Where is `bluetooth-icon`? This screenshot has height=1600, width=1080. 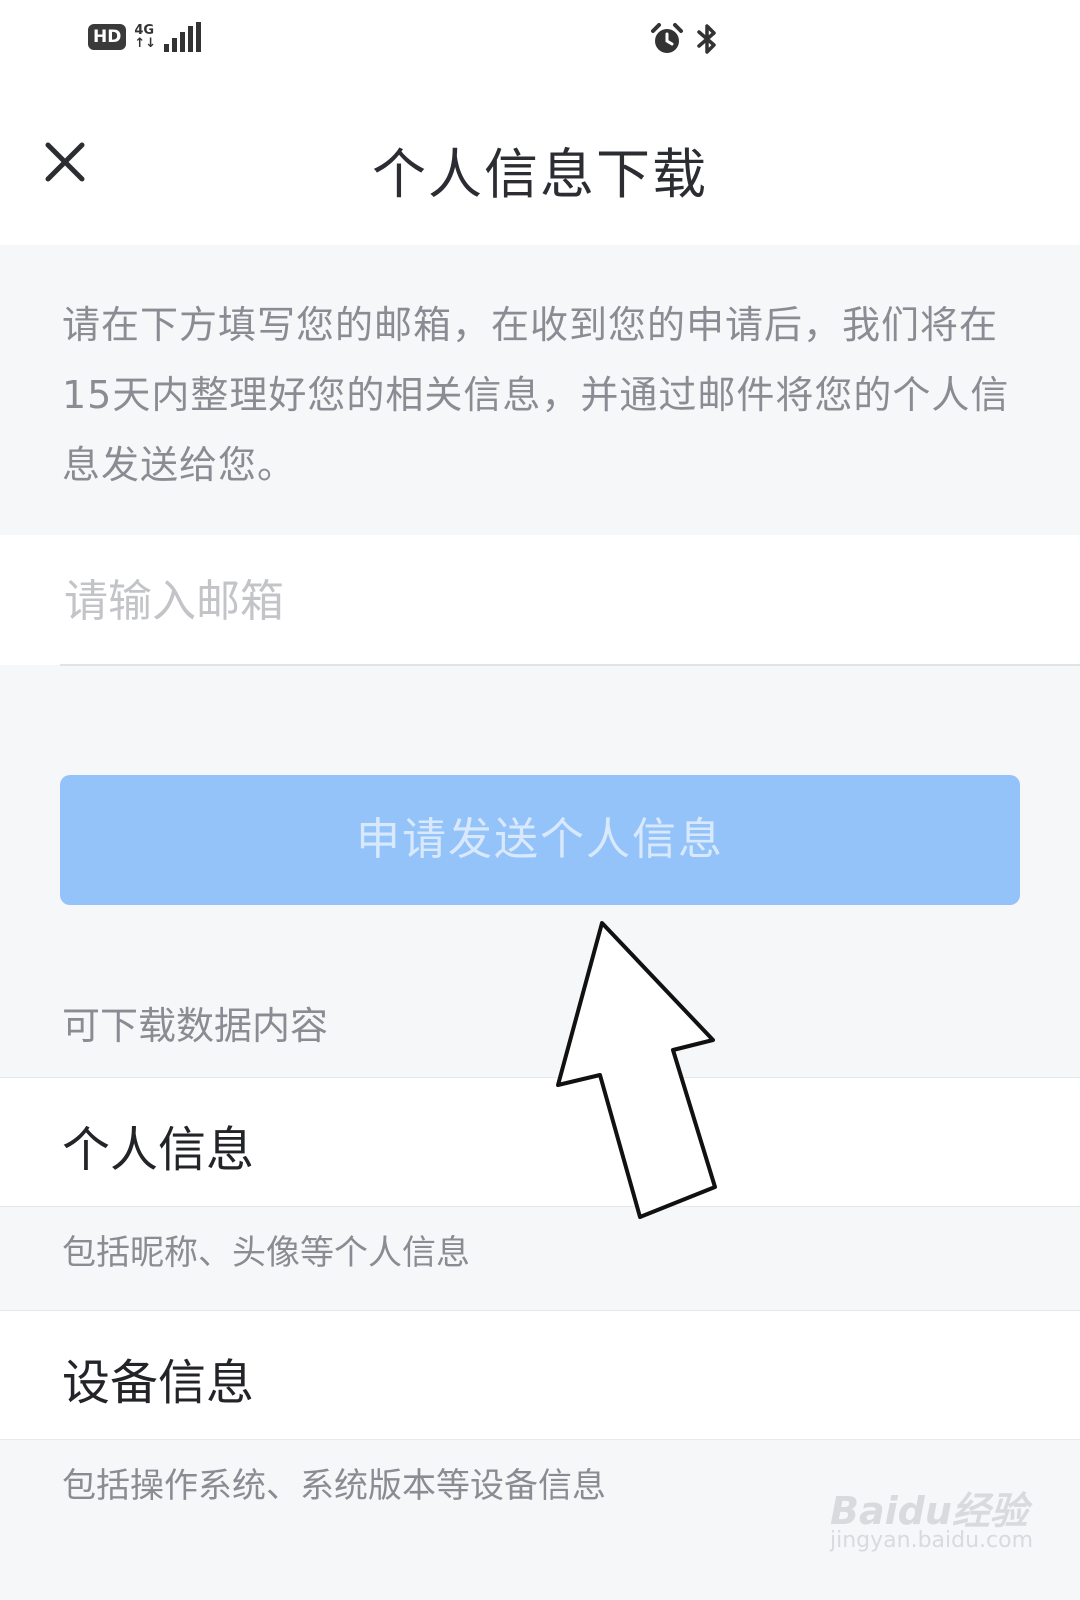 bluetooth-icon is located at coordinates (706, 39).